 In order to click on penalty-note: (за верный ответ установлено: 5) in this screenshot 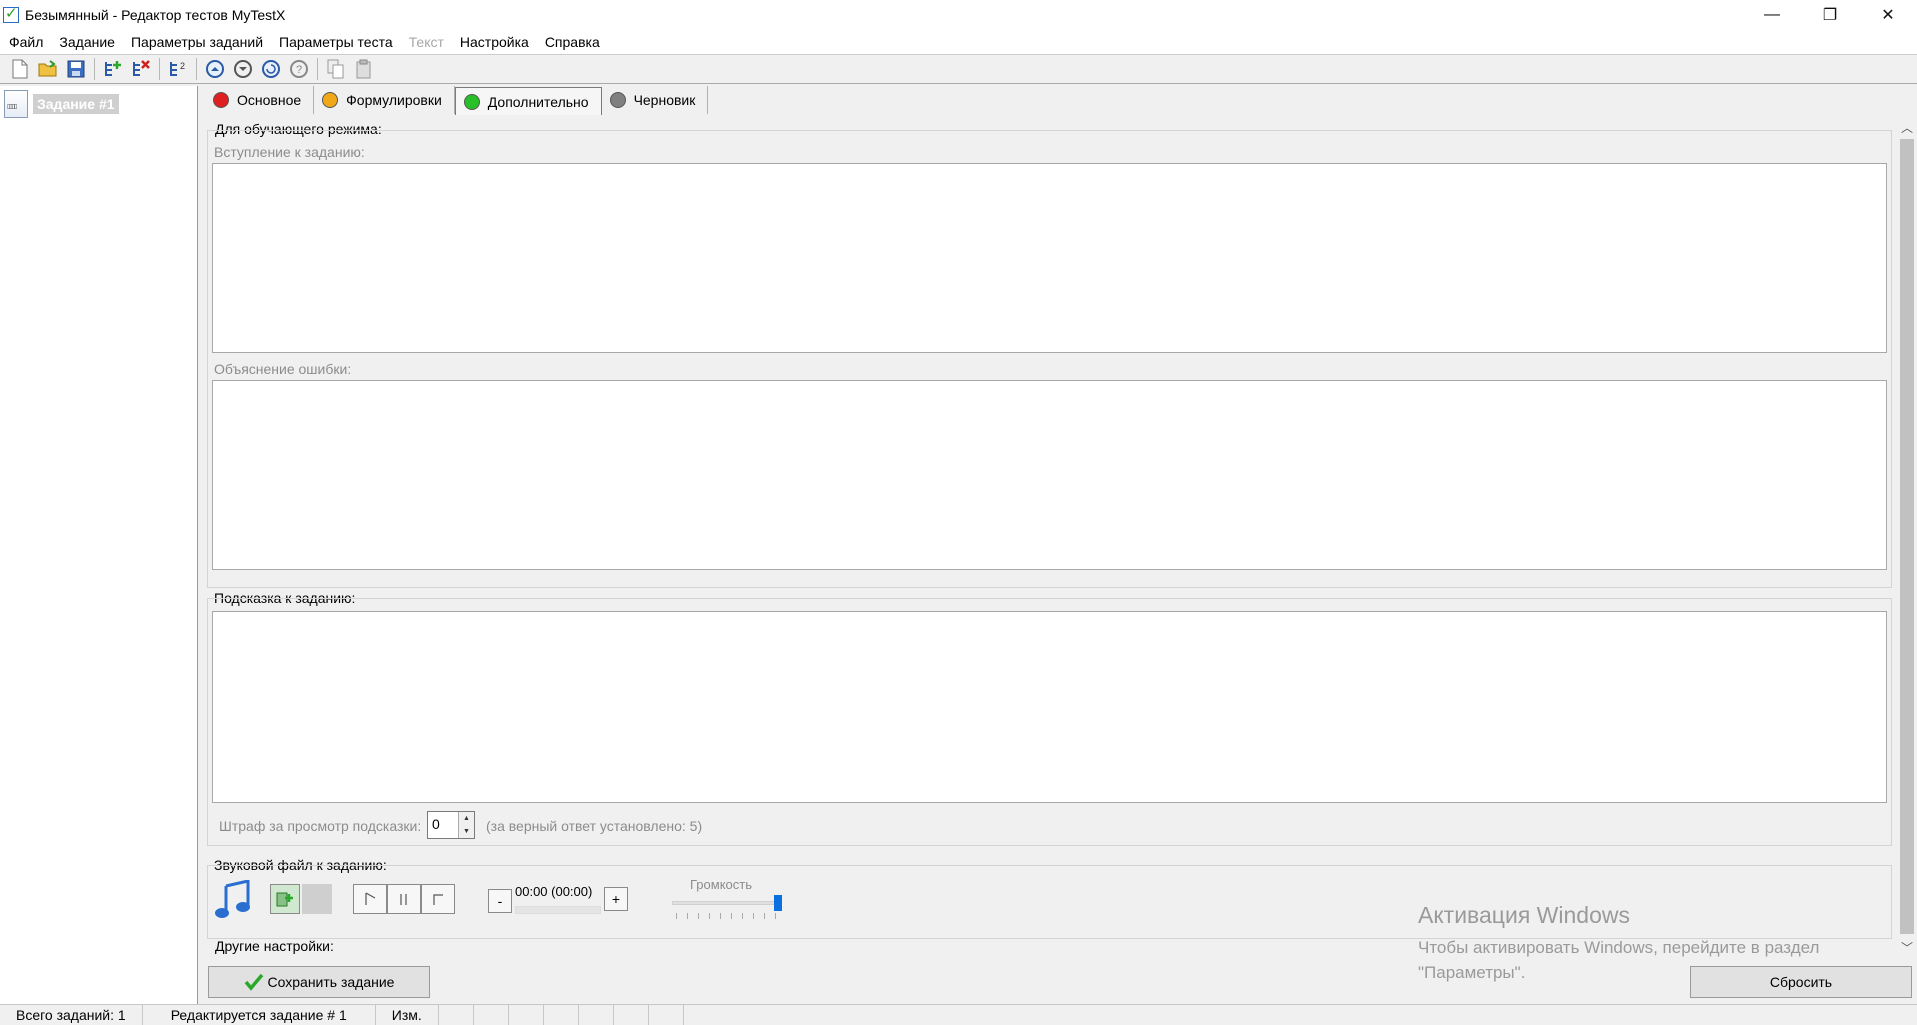, I will do `click(594, 826)`.